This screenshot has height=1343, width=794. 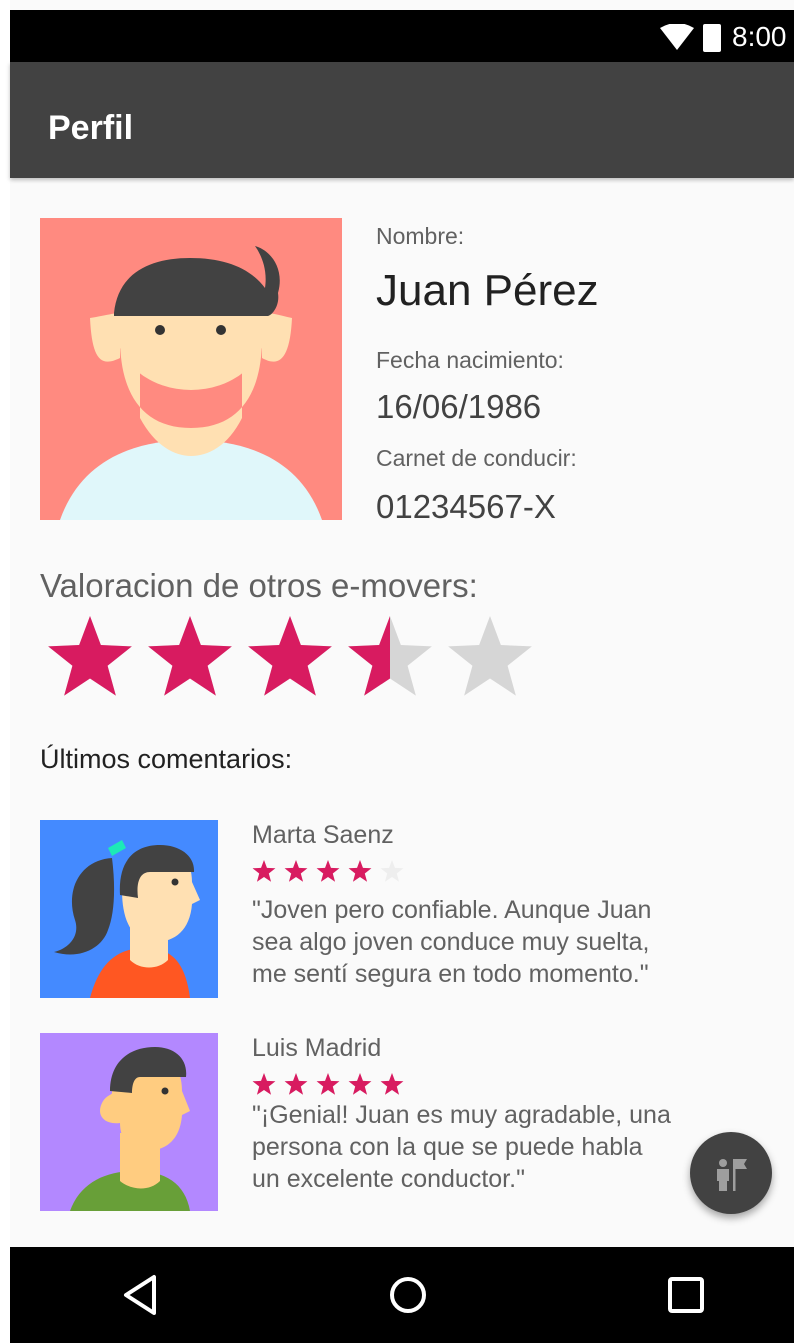 I want to click on comment-text-line: sea algo joven conduce muy suelta,, so click(x=451, y=942).